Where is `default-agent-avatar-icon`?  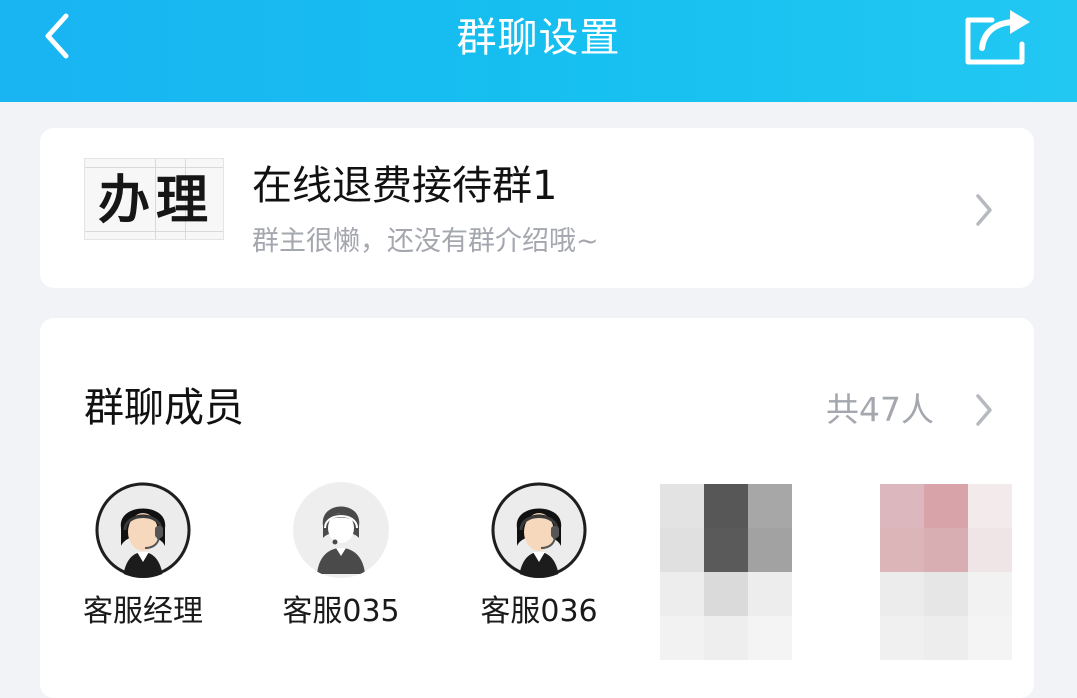 default-agent-avatar-icon is located at coordinates (341, 530).